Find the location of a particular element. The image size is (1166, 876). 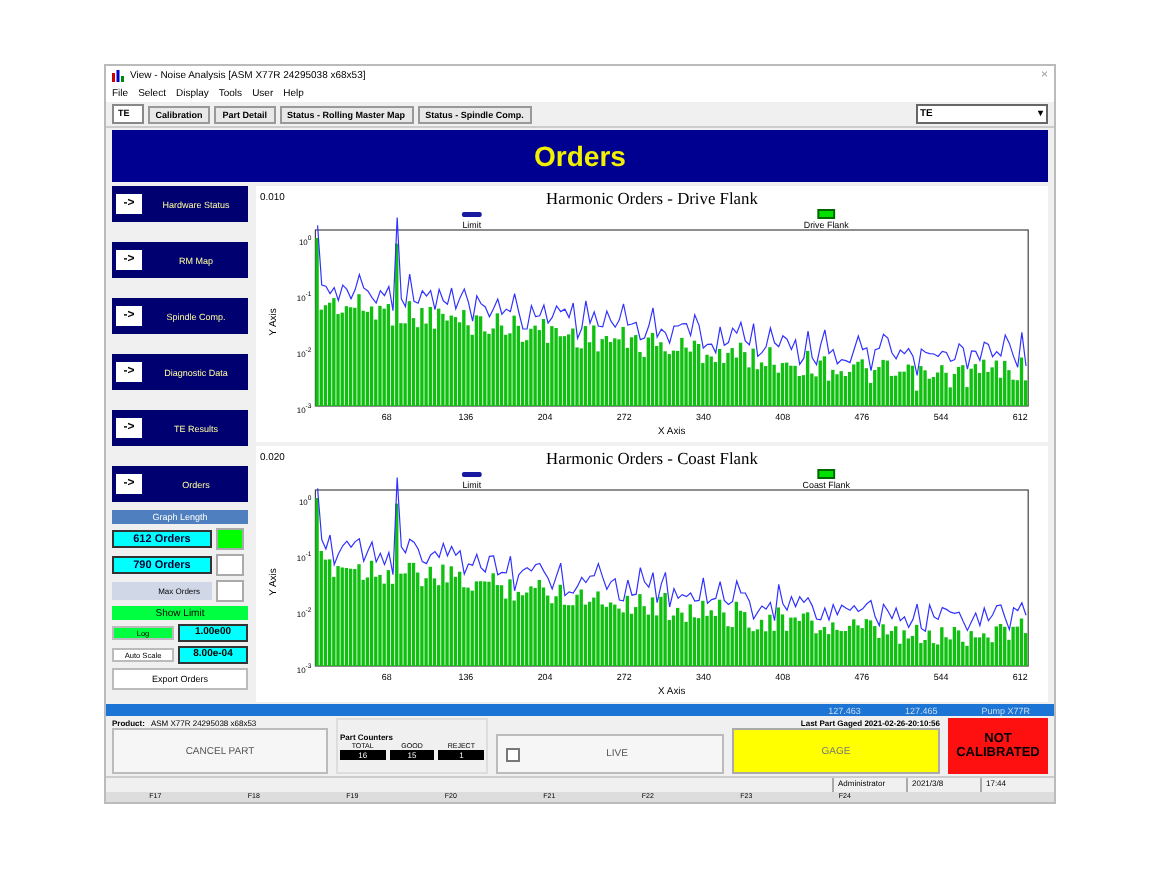

chart-title: Harmonic Orders - Drive Flank is located at coordinates (652, 197).